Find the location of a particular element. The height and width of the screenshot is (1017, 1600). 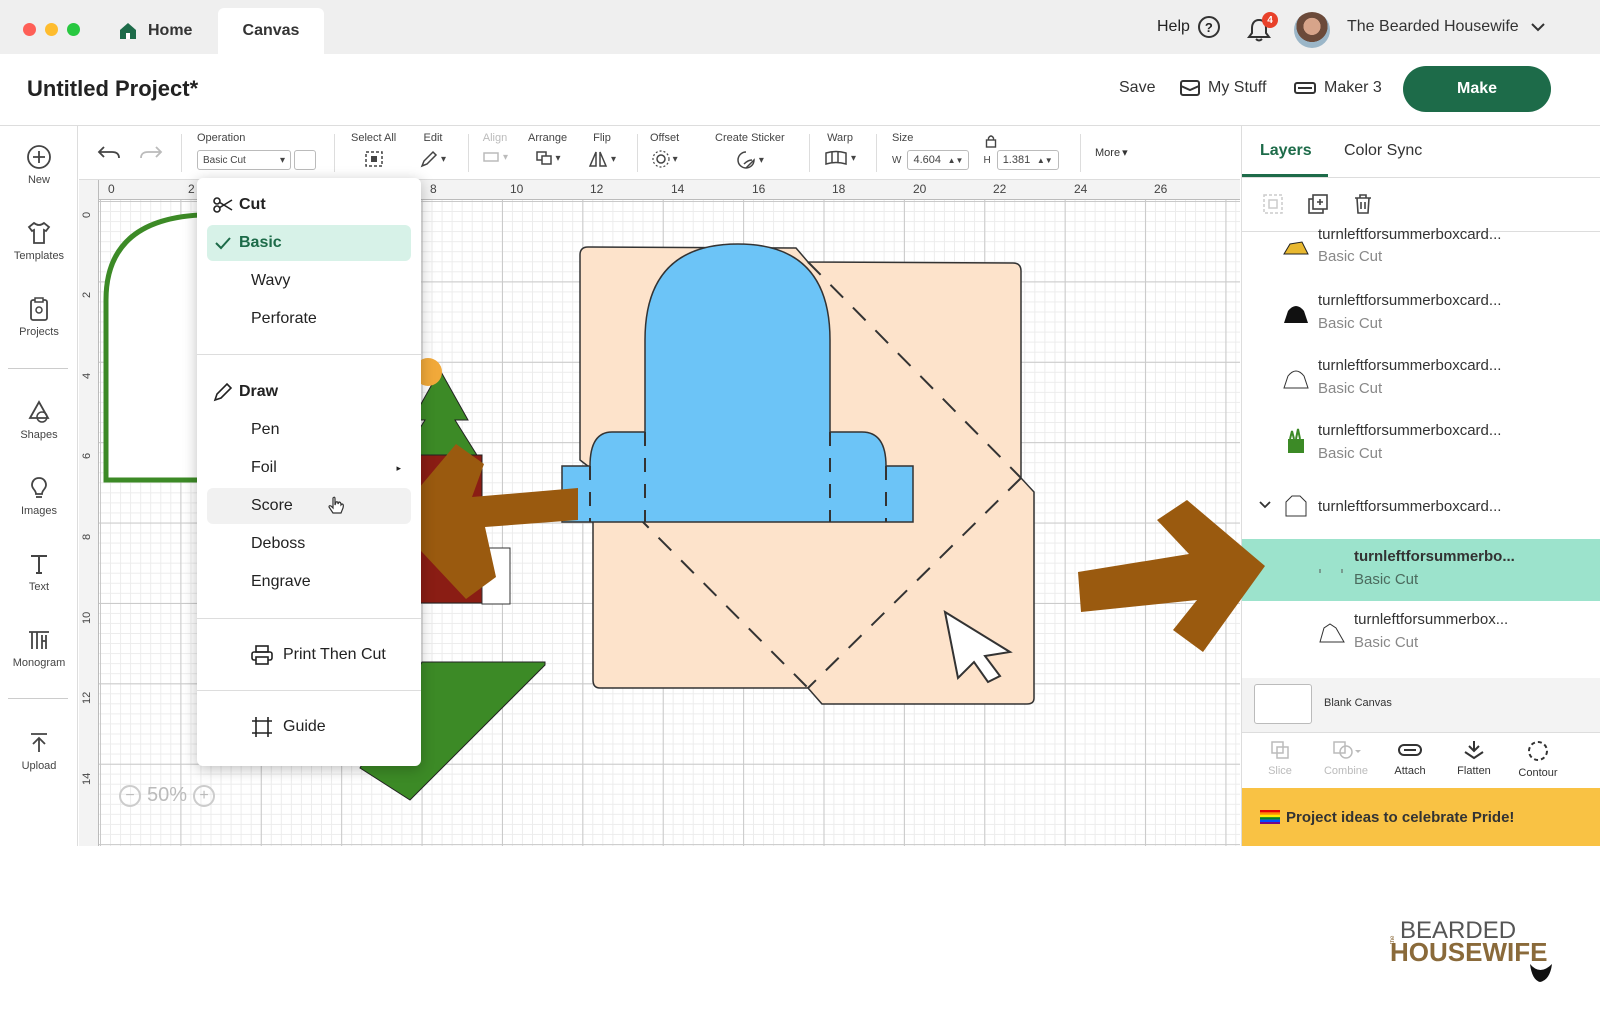

my-stuff-button: My Stuff is located at coordinates (1223, 88).